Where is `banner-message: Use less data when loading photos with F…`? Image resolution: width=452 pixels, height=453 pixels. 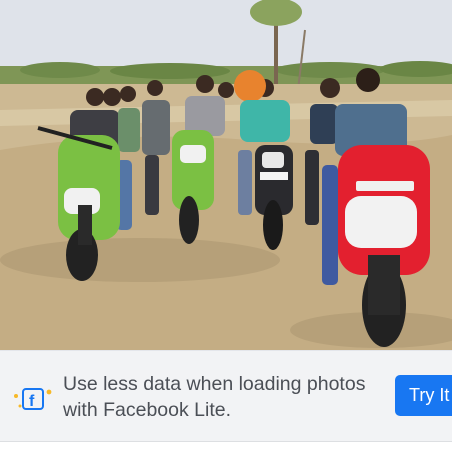 banner-message: Use less data when loading photos with F… is located at coordinates (214, 397).